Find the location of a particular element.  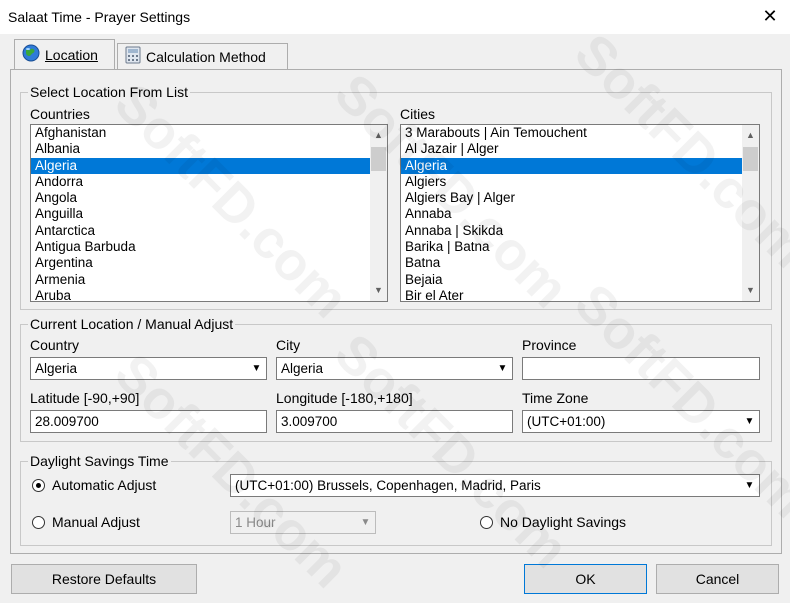

countries-scrollbar: ▲ ▼ is located at coordinates (378, 213).